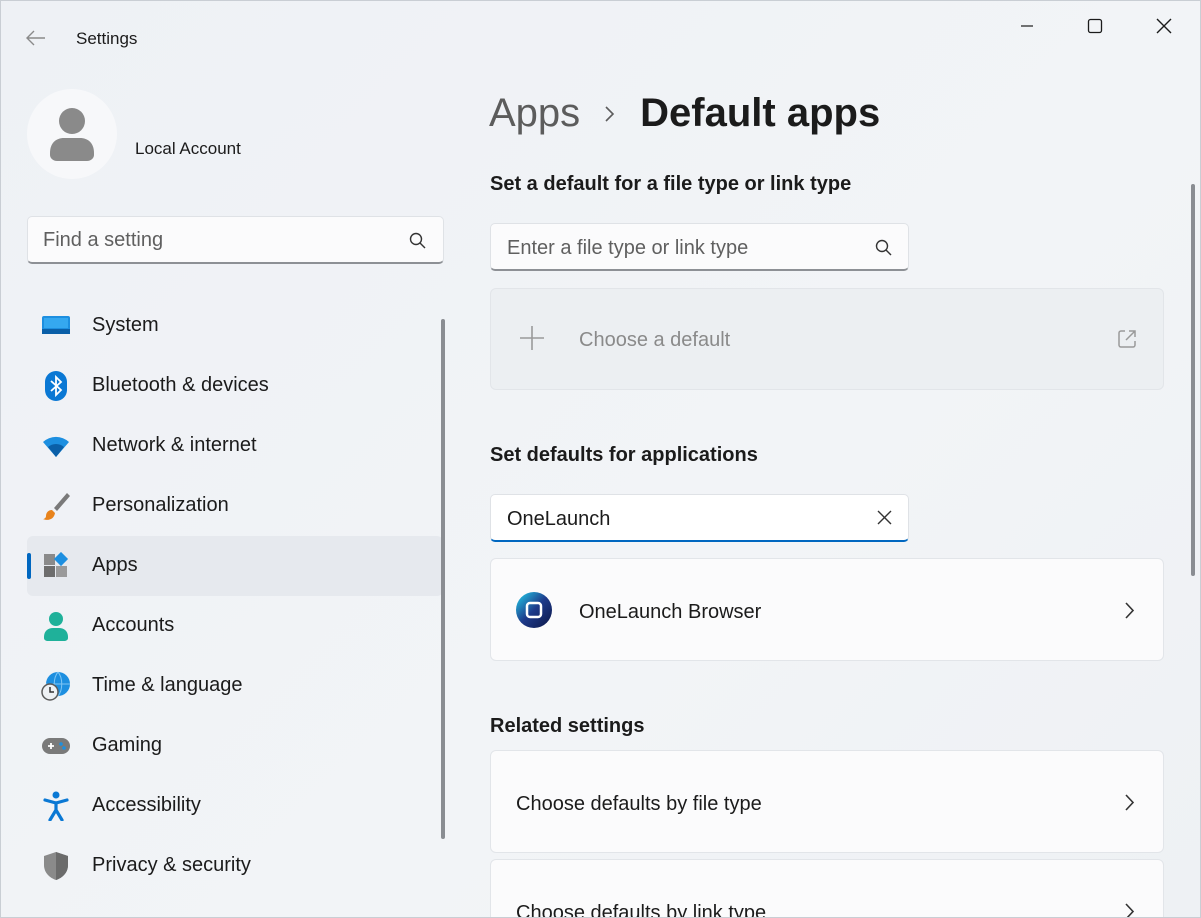  Describe the element at coordinates (682, 519) in the screenshot. I see `app-search-input` at that location.